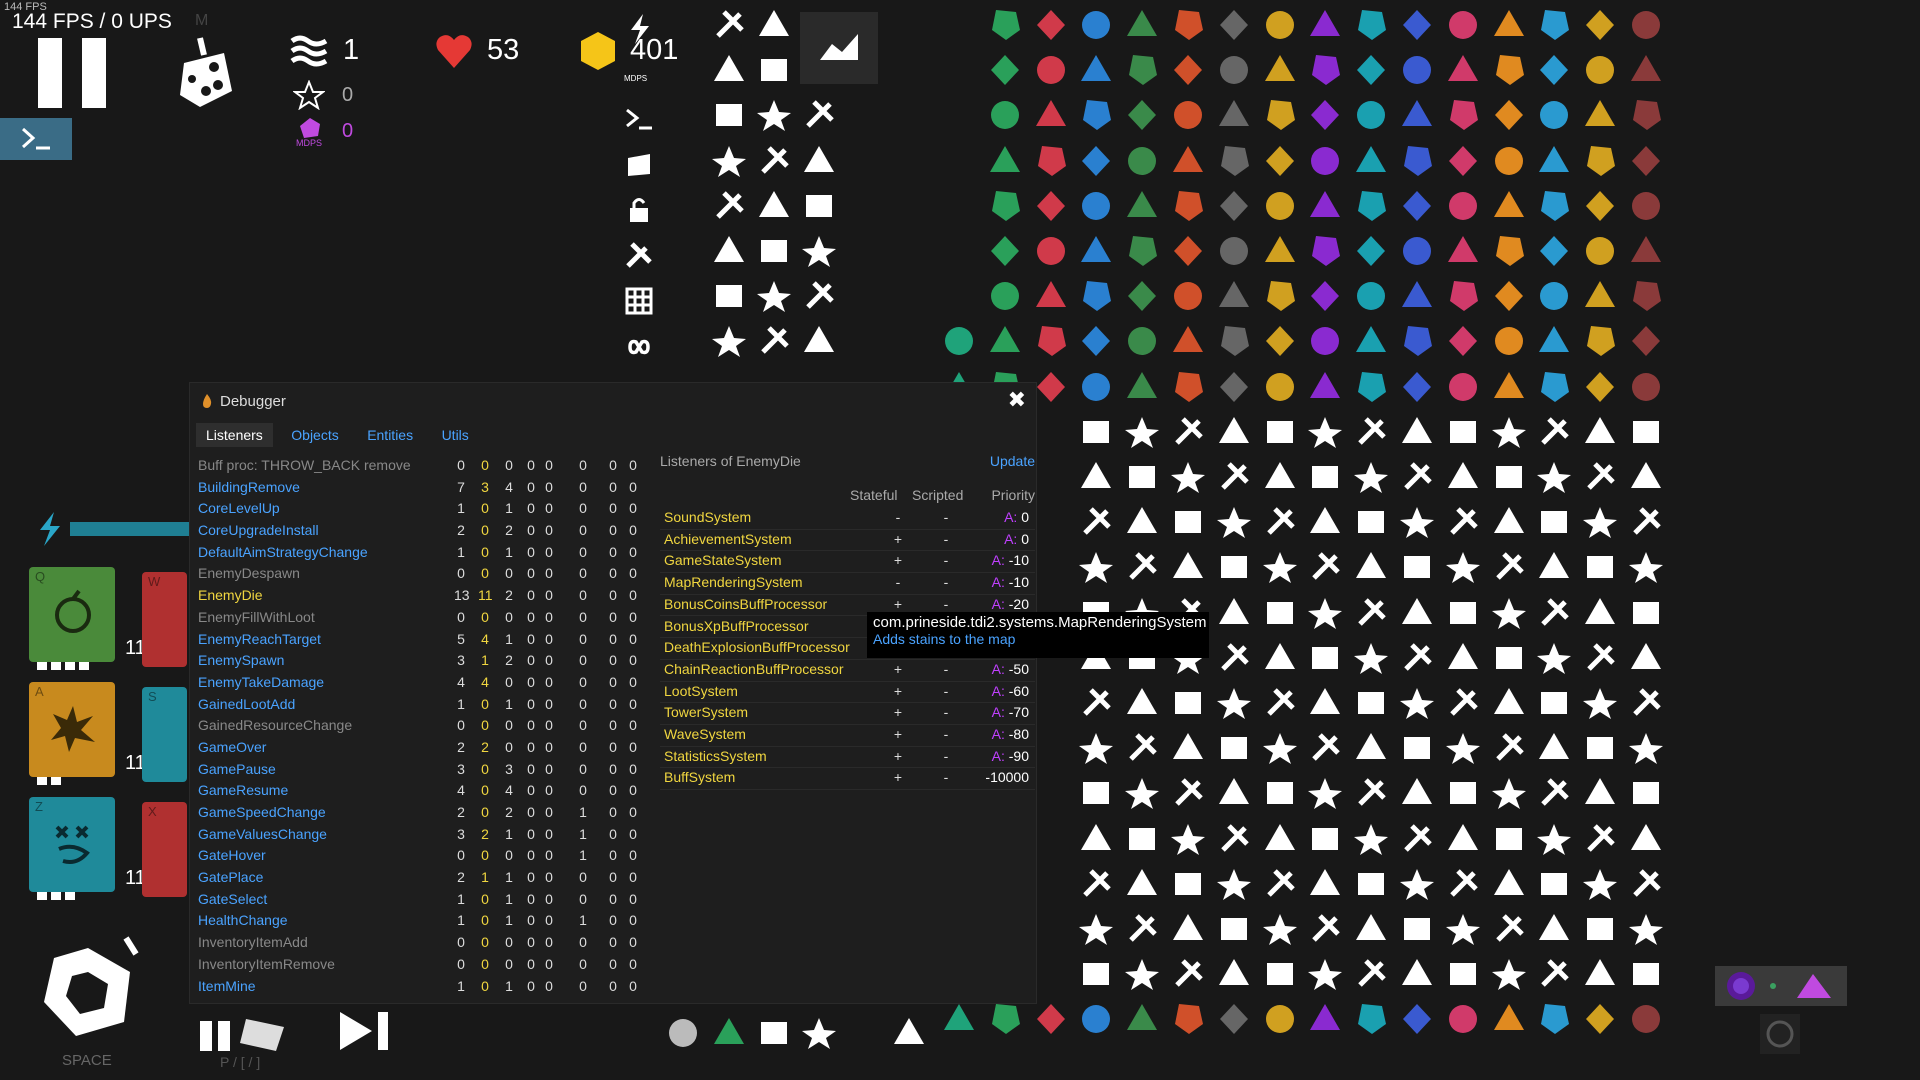  I want to click on tab-objects: Objects, so click(314, 435).